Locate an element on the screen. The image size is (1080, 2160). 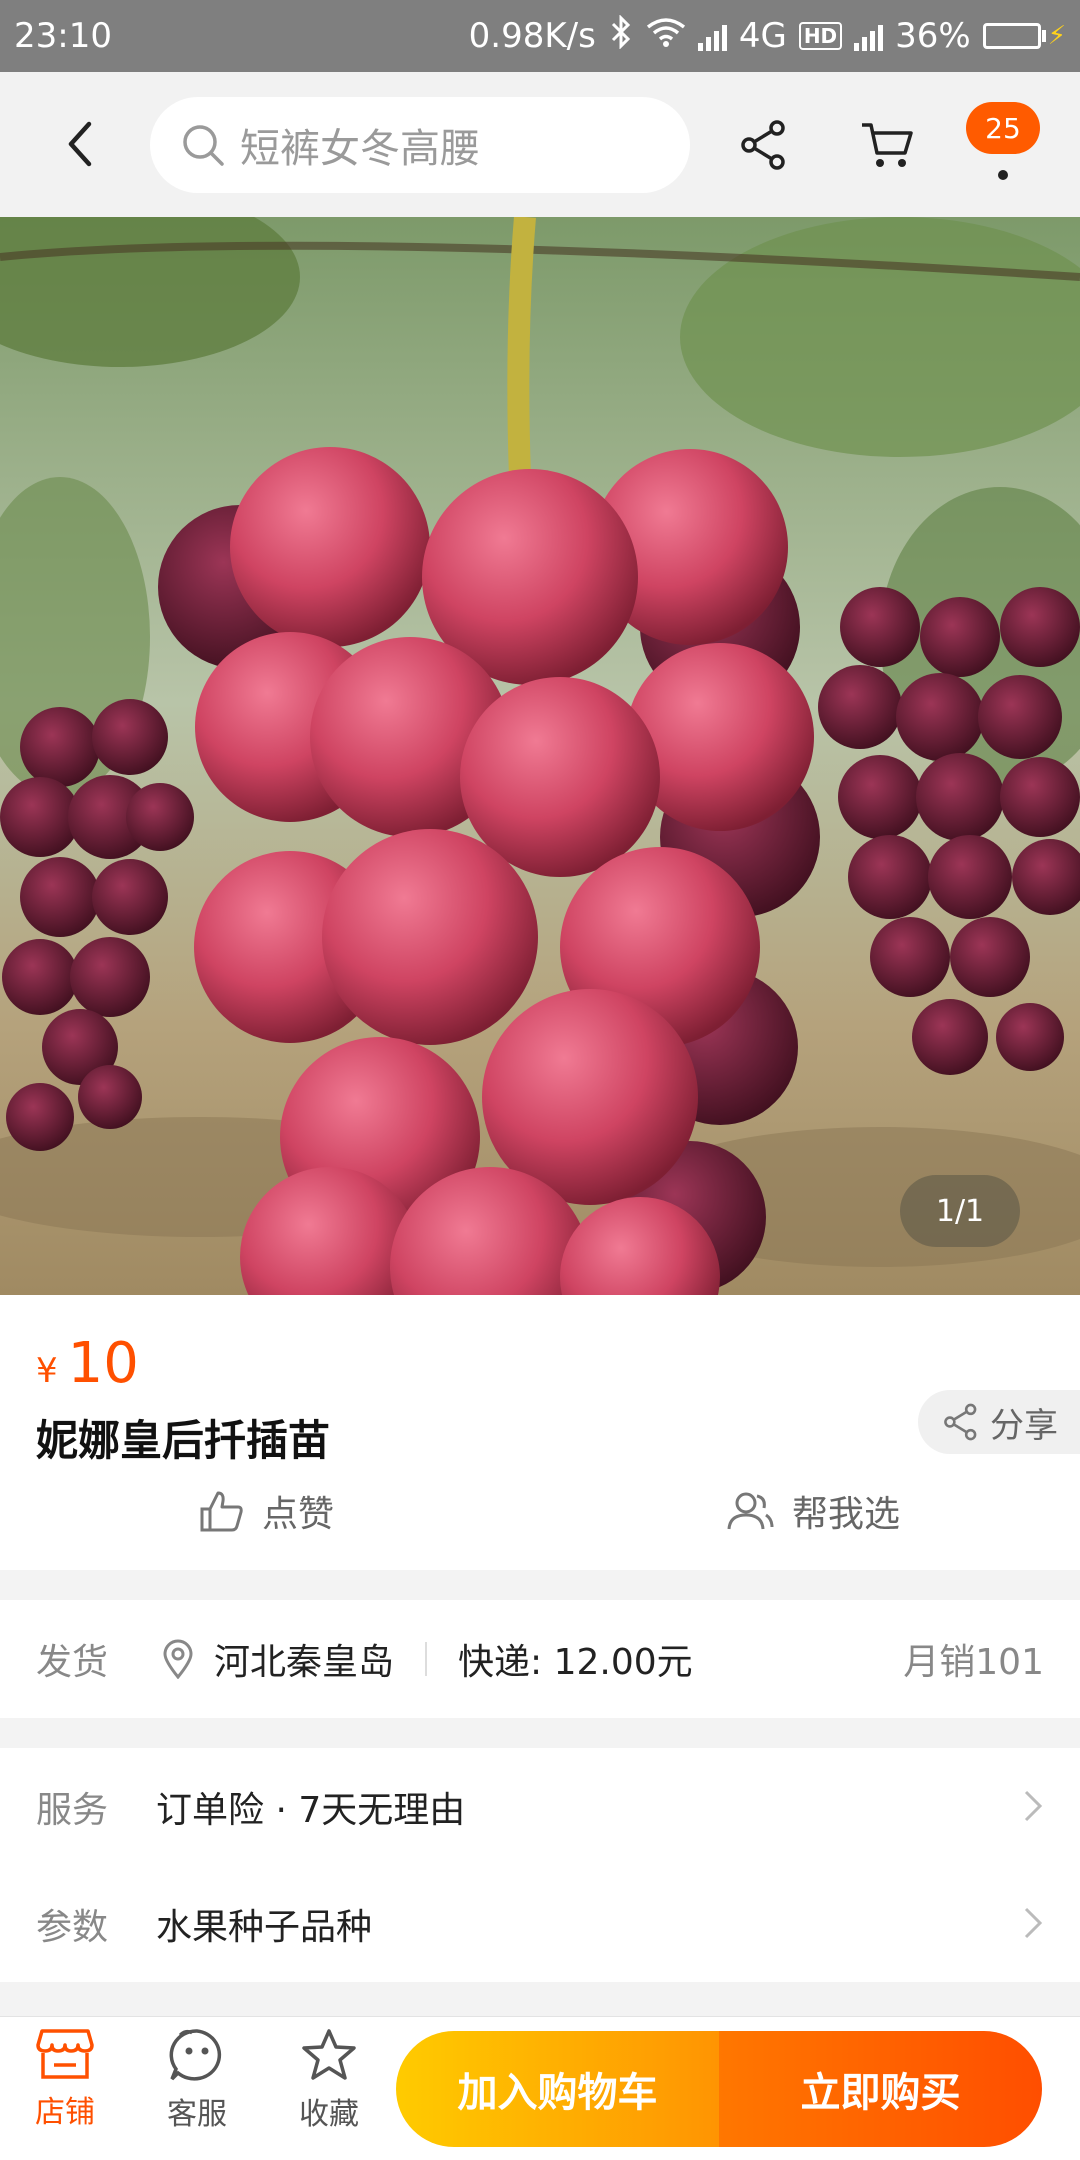
location-pin-icon is located at coordinates (178, 1659).